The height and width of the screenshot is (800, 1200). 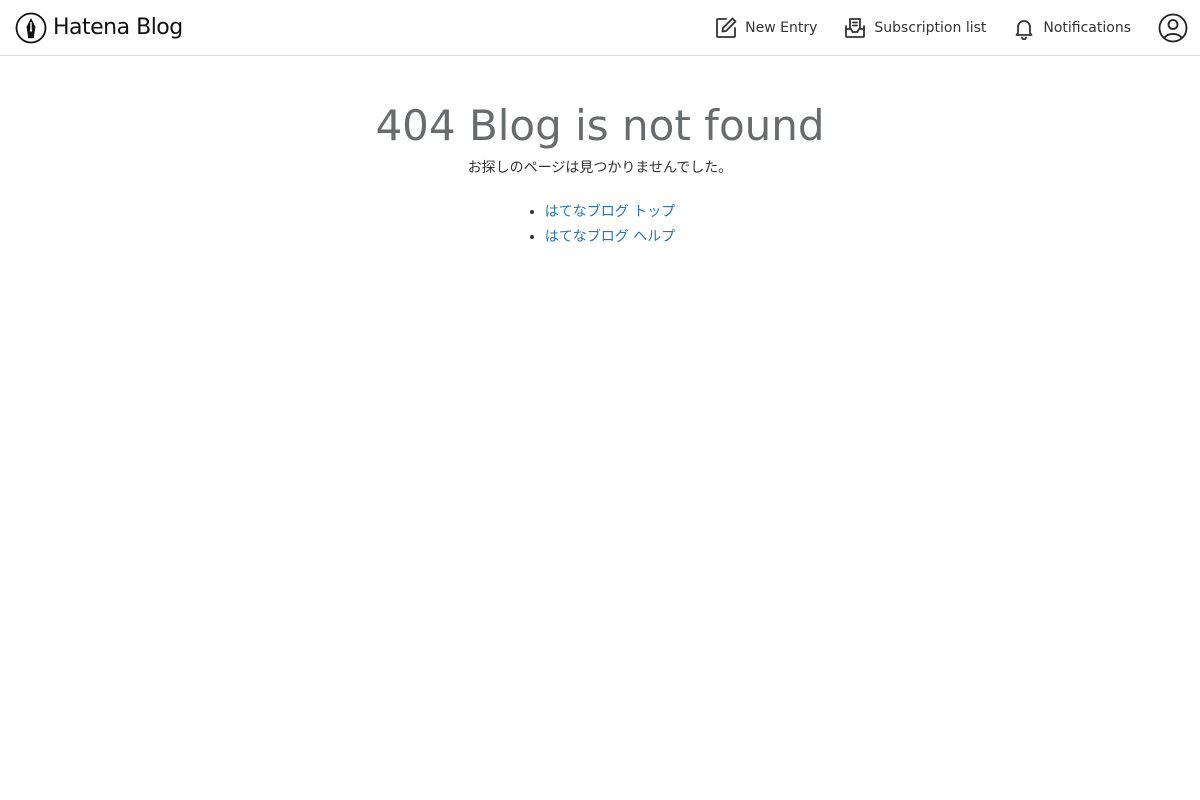 What do you see at coordinates (930, 28) in the screenshot?
I see `subscription-list-label: Subscription list` at bounding box center [930, 28].